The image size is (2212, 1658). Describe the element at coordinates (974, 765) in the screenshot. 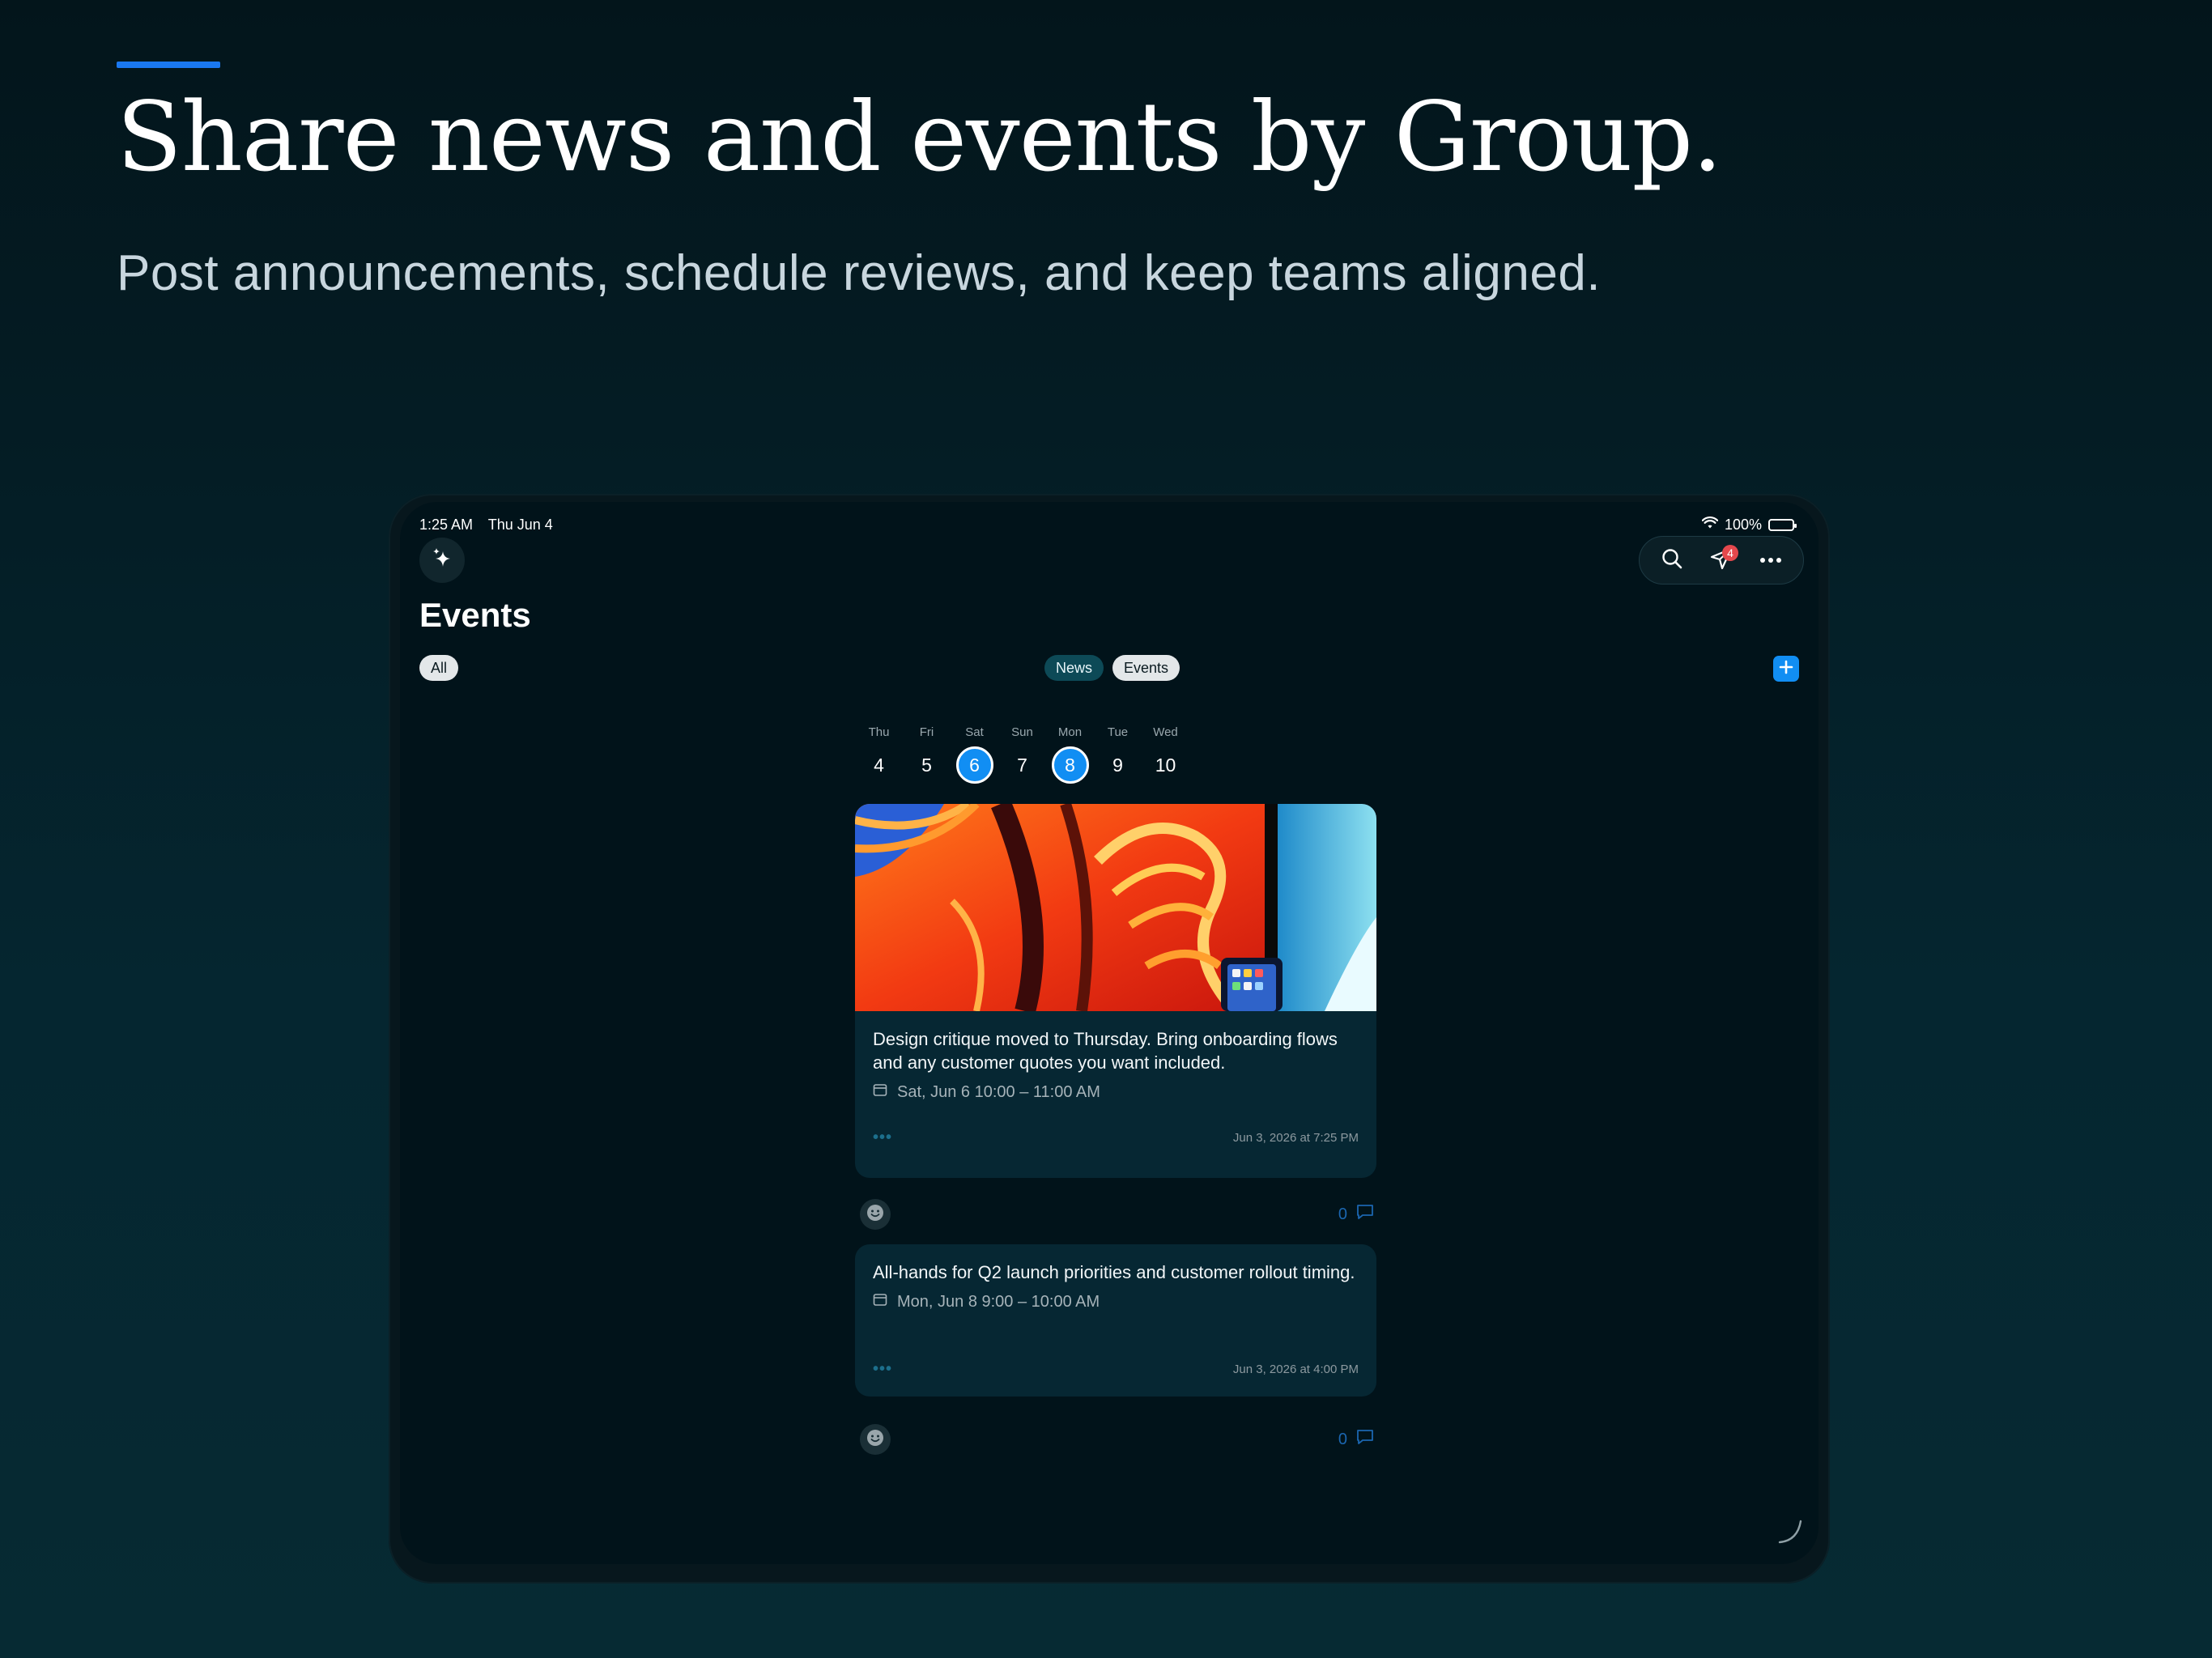

I see `day-number-selected: 6` at that location.